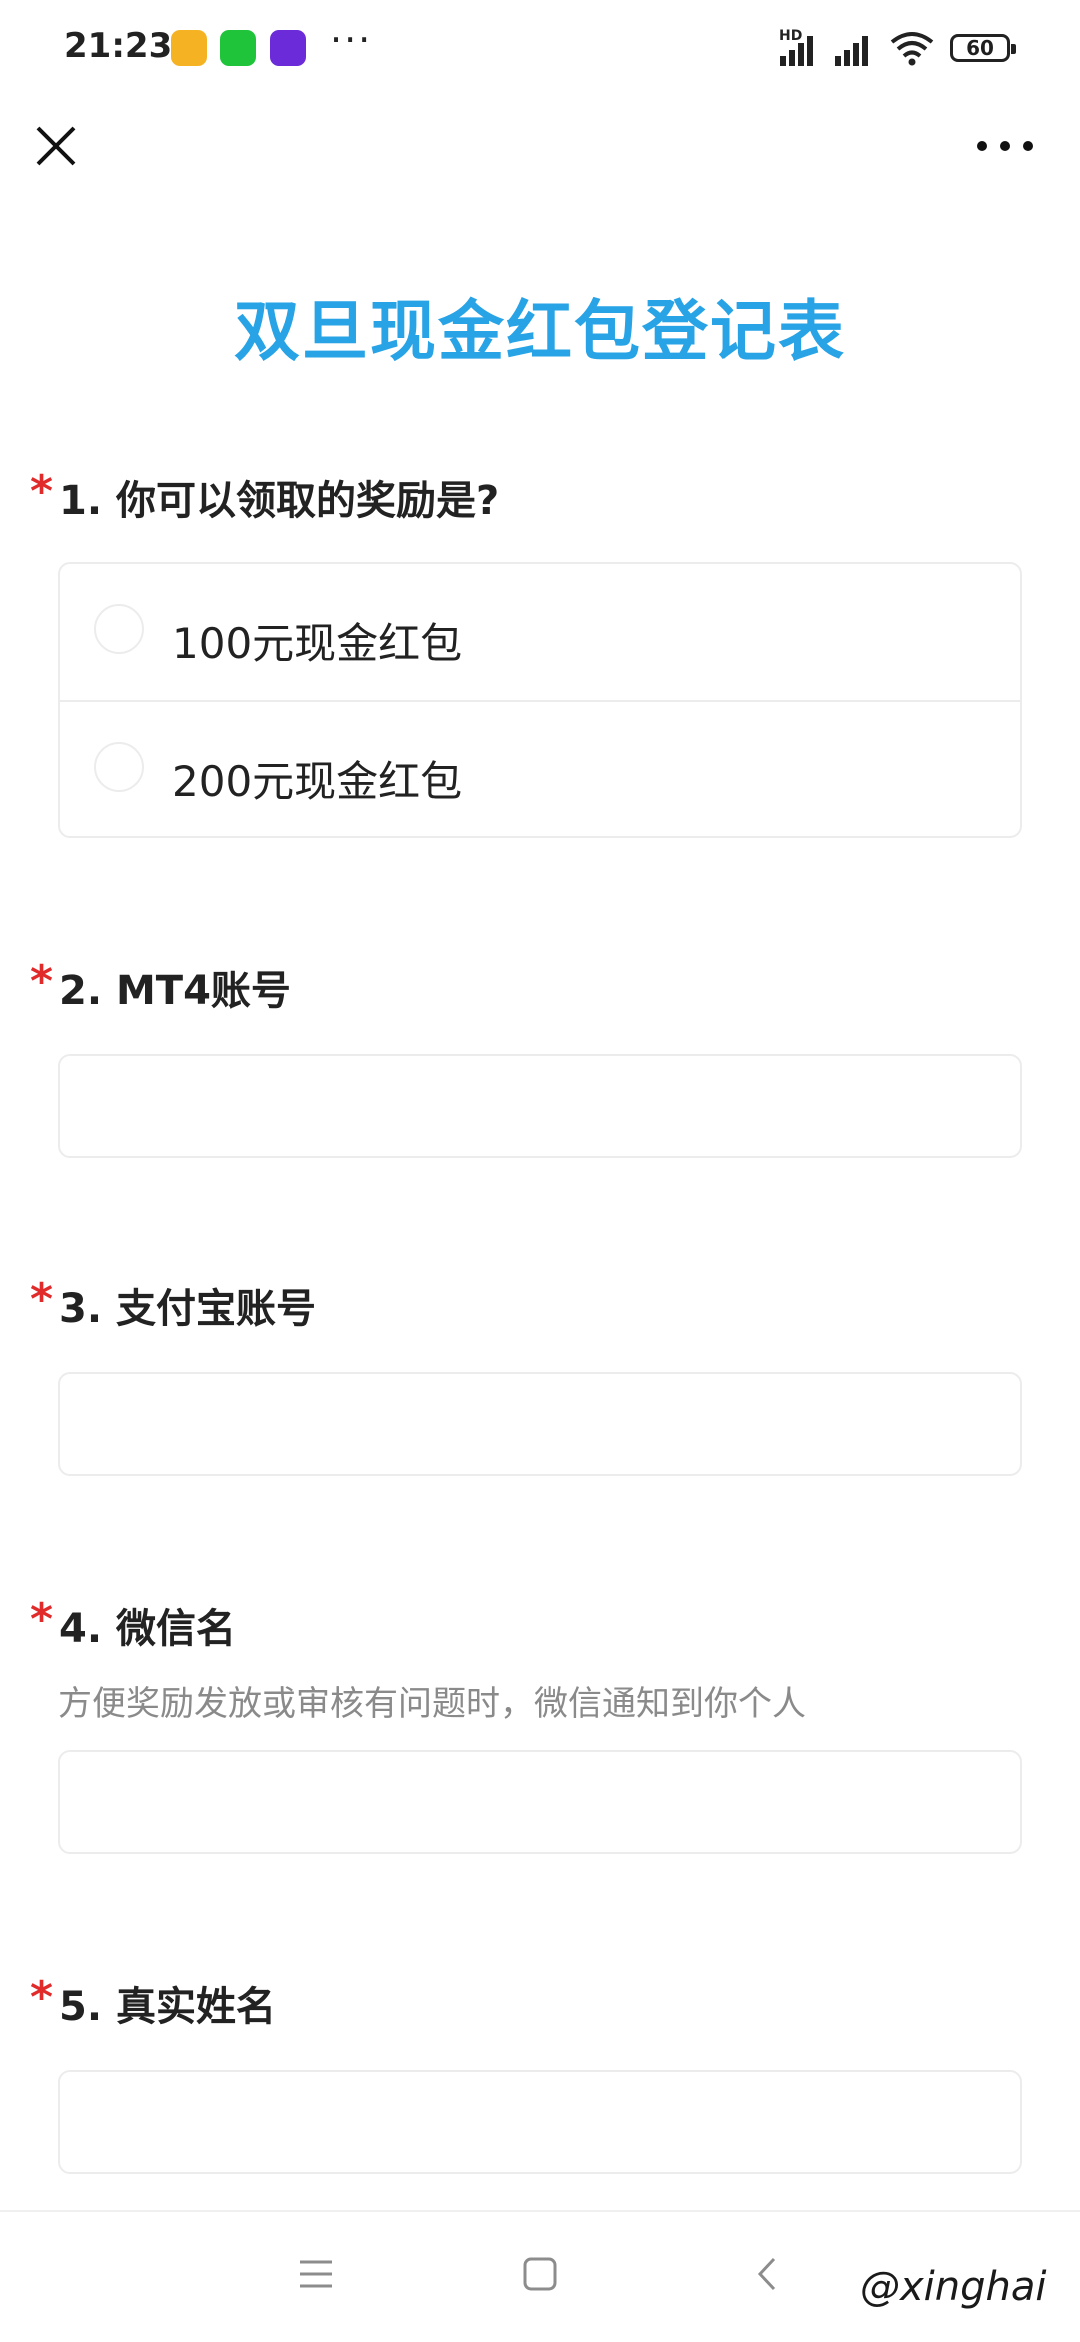 The height and width of the screenshot is (2342, 1080). I want to click on question-number: 1., so click(81, 501).